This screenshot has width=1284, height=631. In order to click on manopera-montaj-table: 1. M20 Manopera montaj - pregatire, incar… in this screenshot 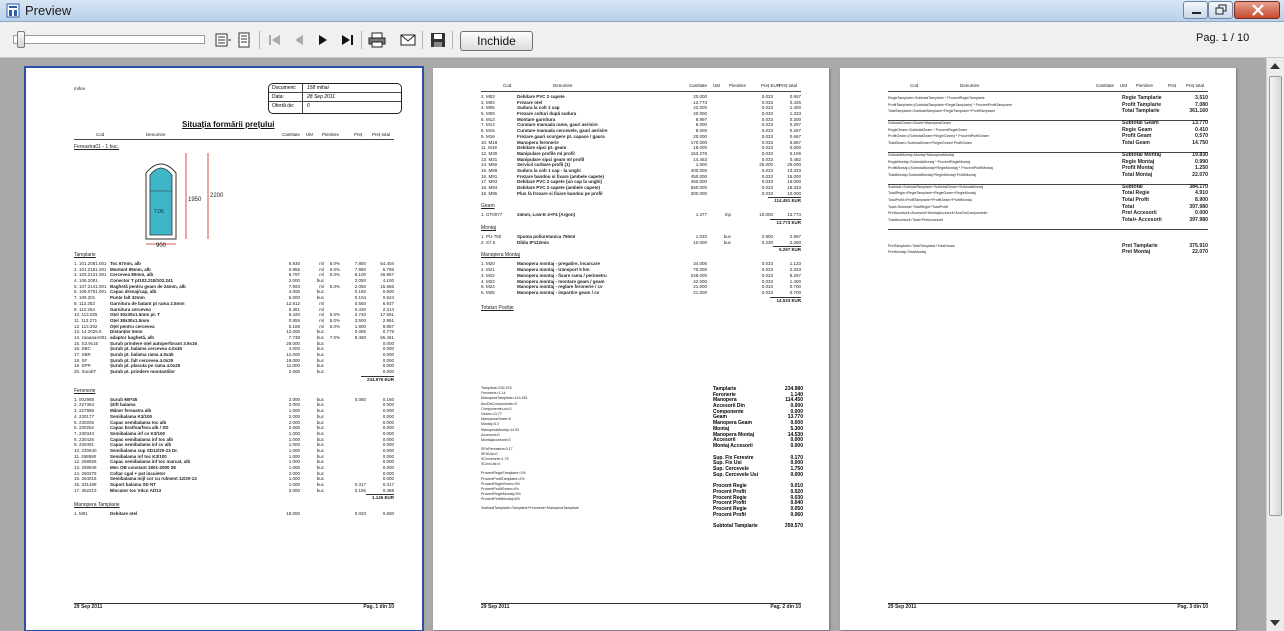, I will do `click(641, 278)`.